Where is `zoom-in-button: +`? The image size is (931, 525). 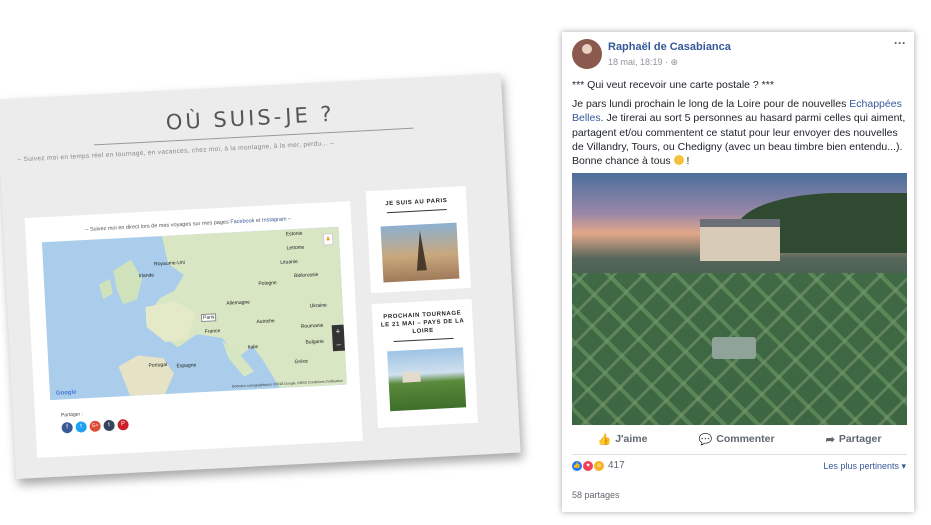
zoom-in-button: + is located at coordinates (338, 332).